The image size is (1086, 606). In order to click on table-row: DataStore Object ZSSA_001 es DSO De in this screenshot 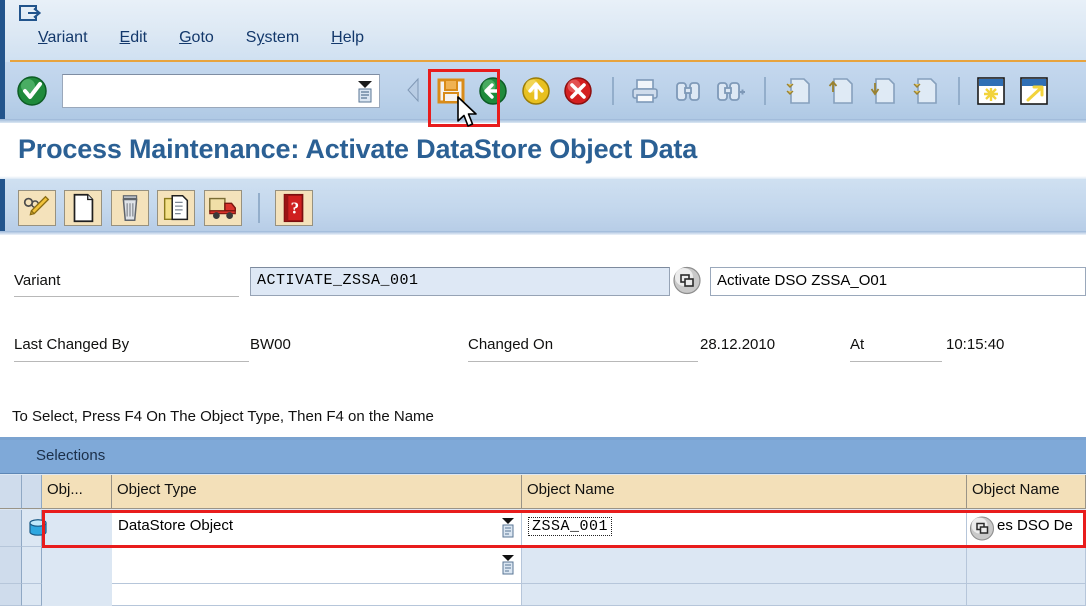, I will do `click(543, 528)`.